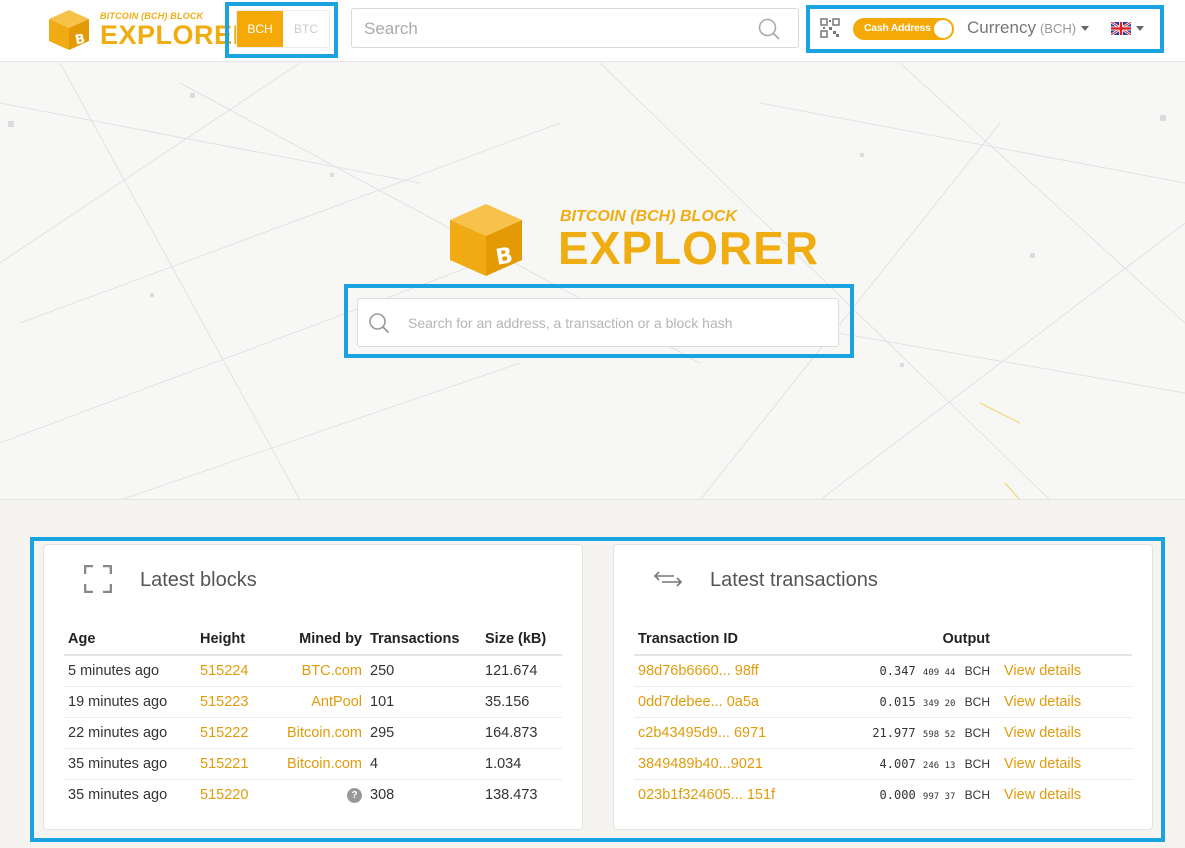 The width and height of the screenshot is (1185, 848). What do you see at coordinates (769, 29) in the screenshot?
I see `search-icon` at bounding box center [769, 29].